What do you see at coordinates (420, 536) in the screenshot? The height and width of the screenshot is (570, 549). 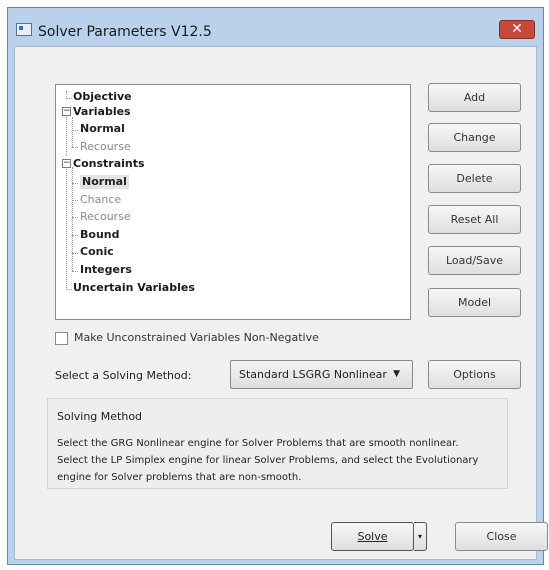 I see `solve-options-dropdown: ▾` at bounding box center [420, 536].